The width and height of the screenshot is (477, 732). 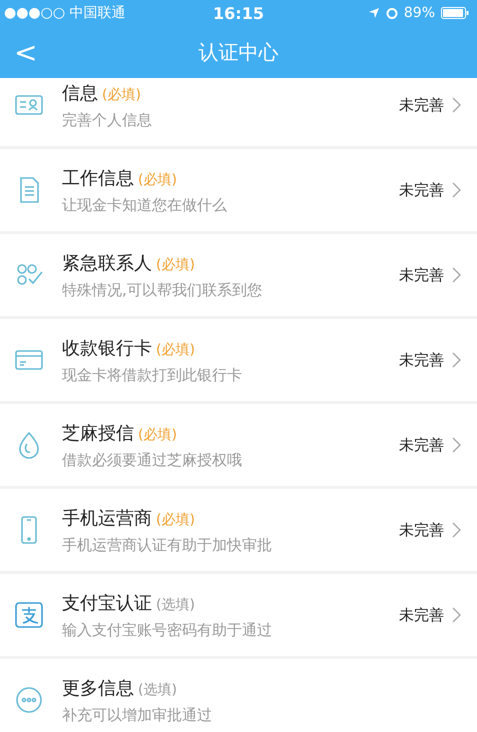 I want to click on item-title: 支付宝认证, so click(x=107, y=603).